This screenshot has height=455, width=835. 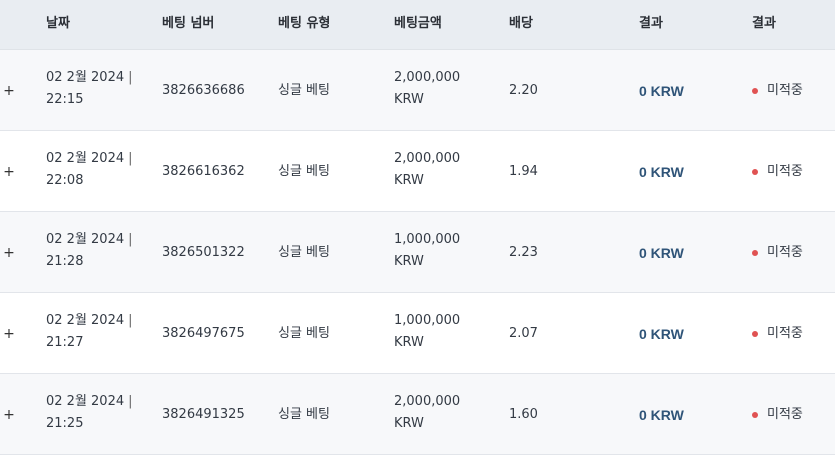 I want to click on column-header-bet-number: 베팅 넘버, so click(x=188, y=25).